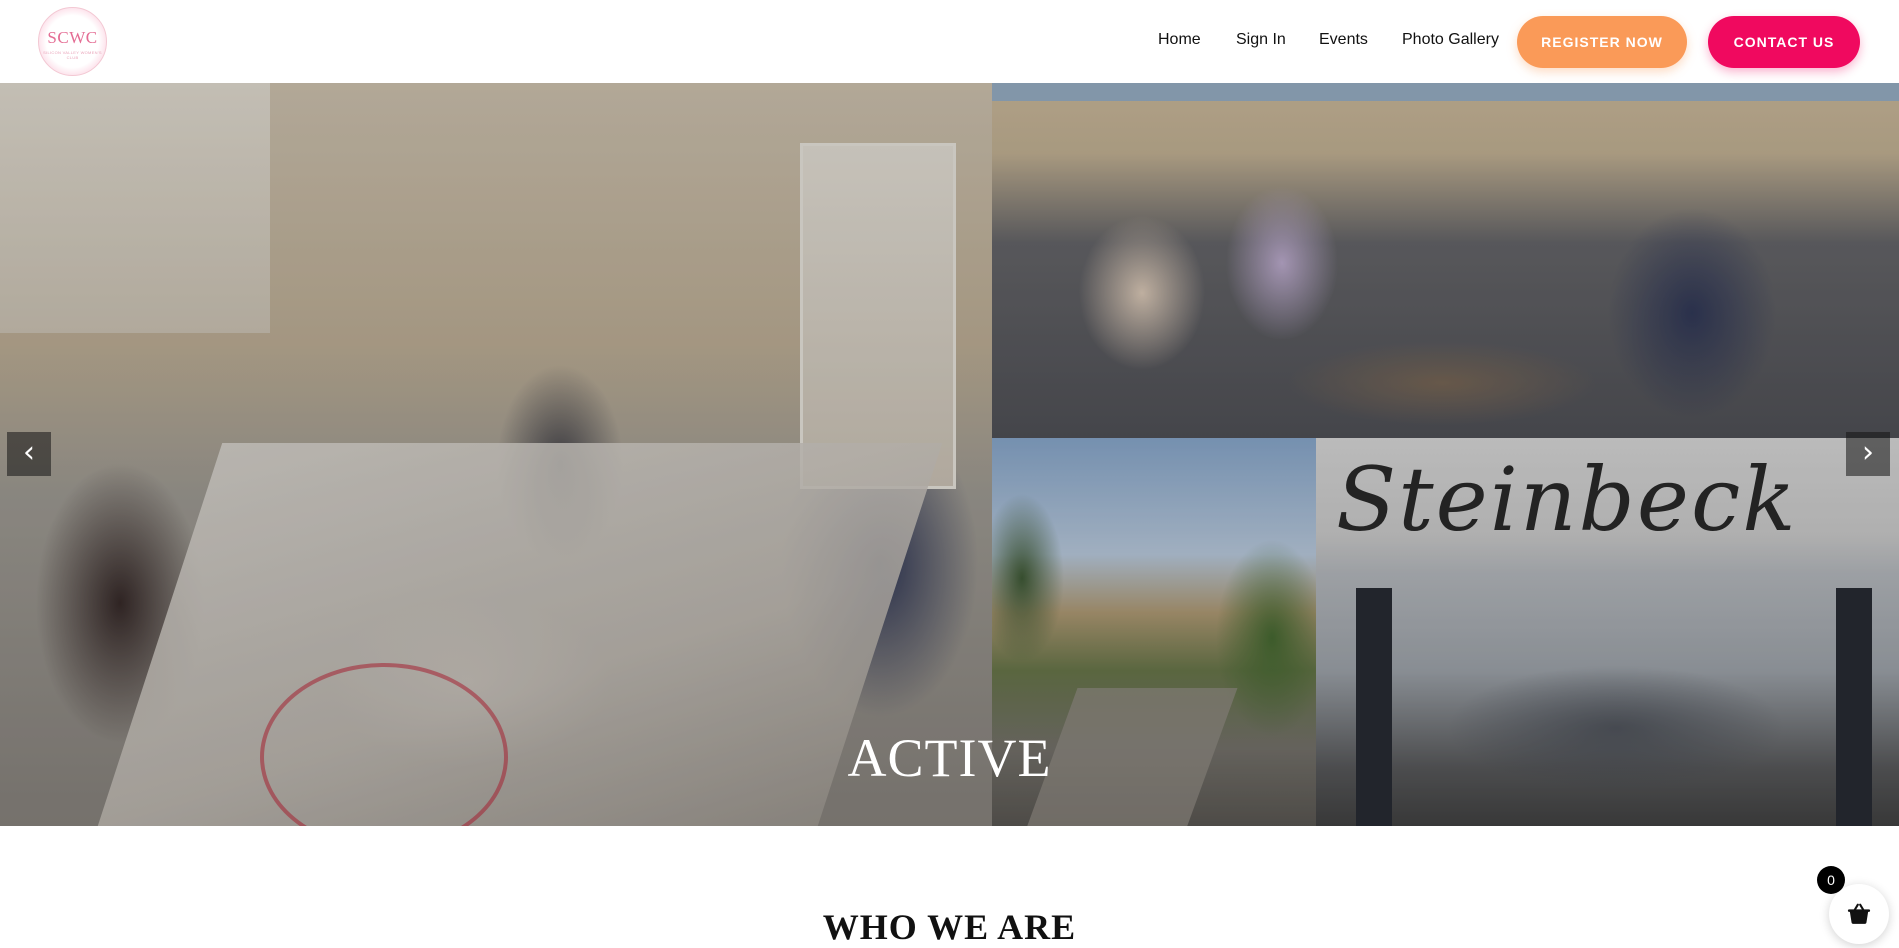 This screenshot has height=948, width=1899. I want to click on register-now-button: REGISTER NOW, so click(1602, 42).